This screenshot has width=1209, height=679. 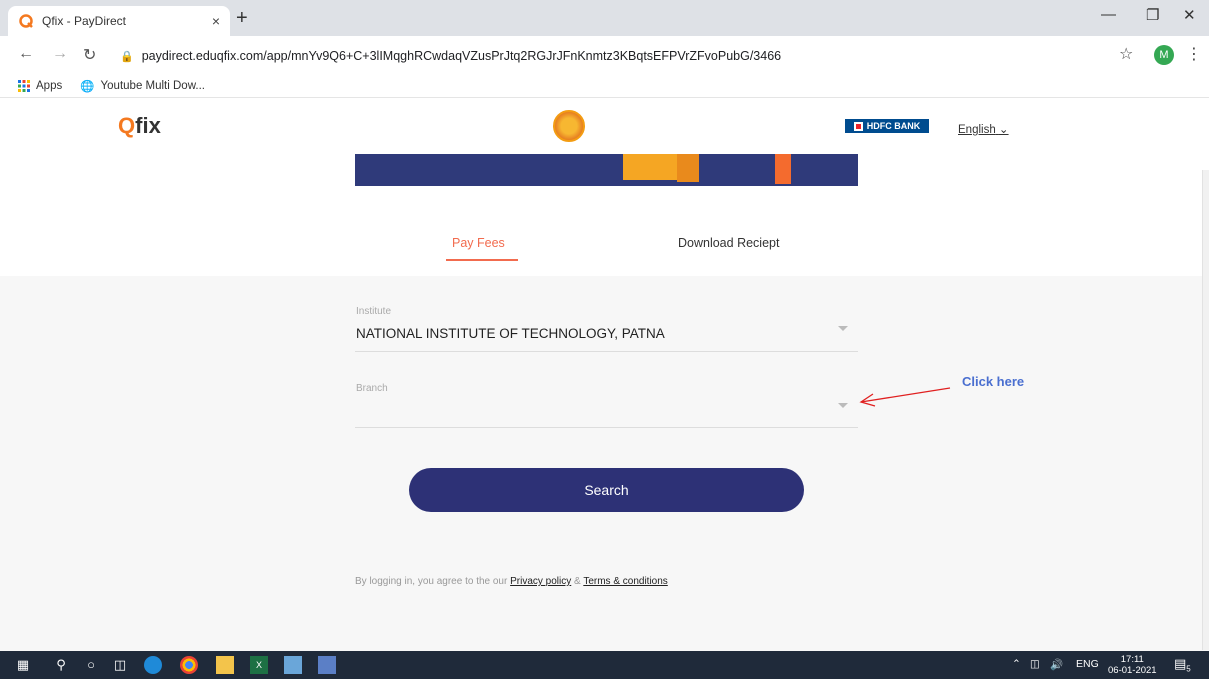 I want to click on bank-name: HDFC BANK, so click(x=893, y=126).